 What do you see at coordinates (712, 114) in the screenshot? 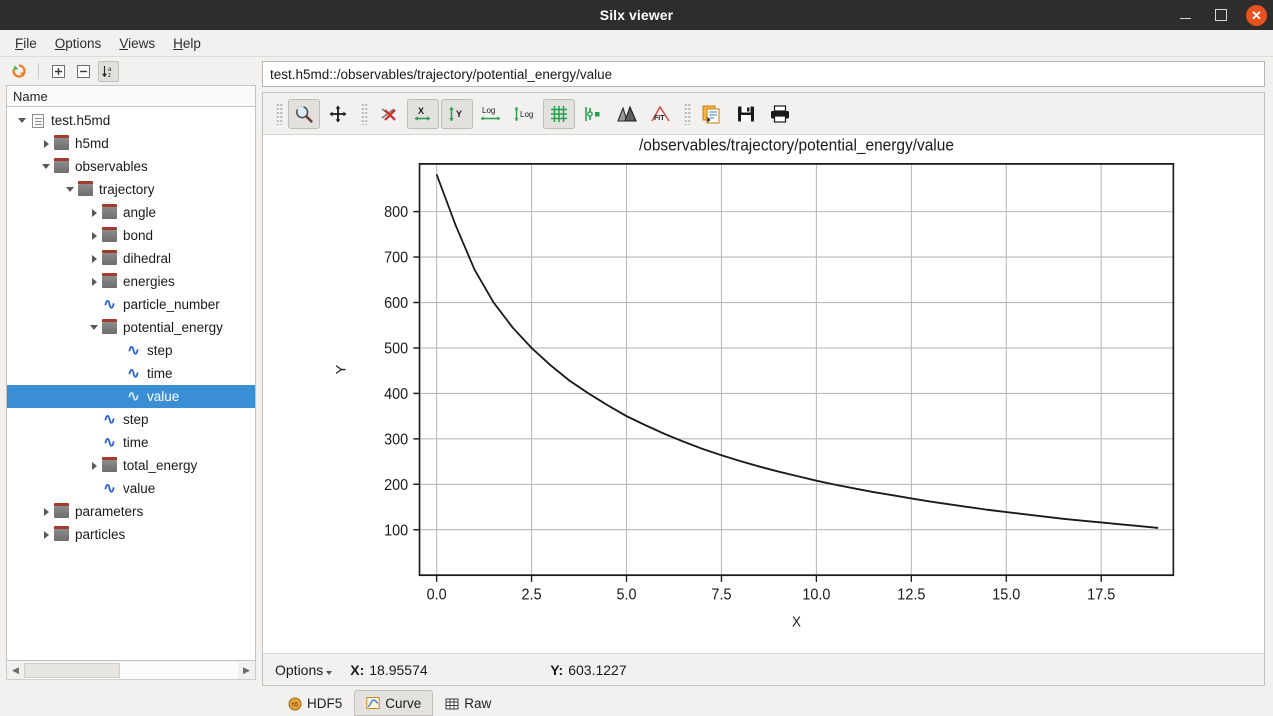
I see `copy-icon` at bounding box center [712, 114].